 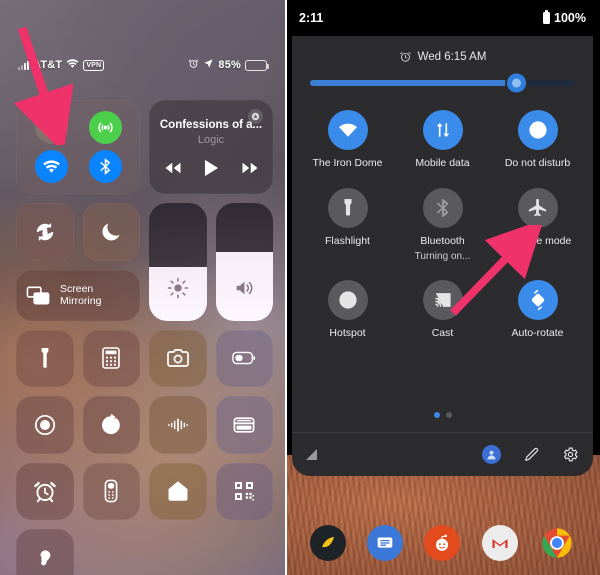 I want to click on screen-mirroring-icon, so click(x=38, y=295).